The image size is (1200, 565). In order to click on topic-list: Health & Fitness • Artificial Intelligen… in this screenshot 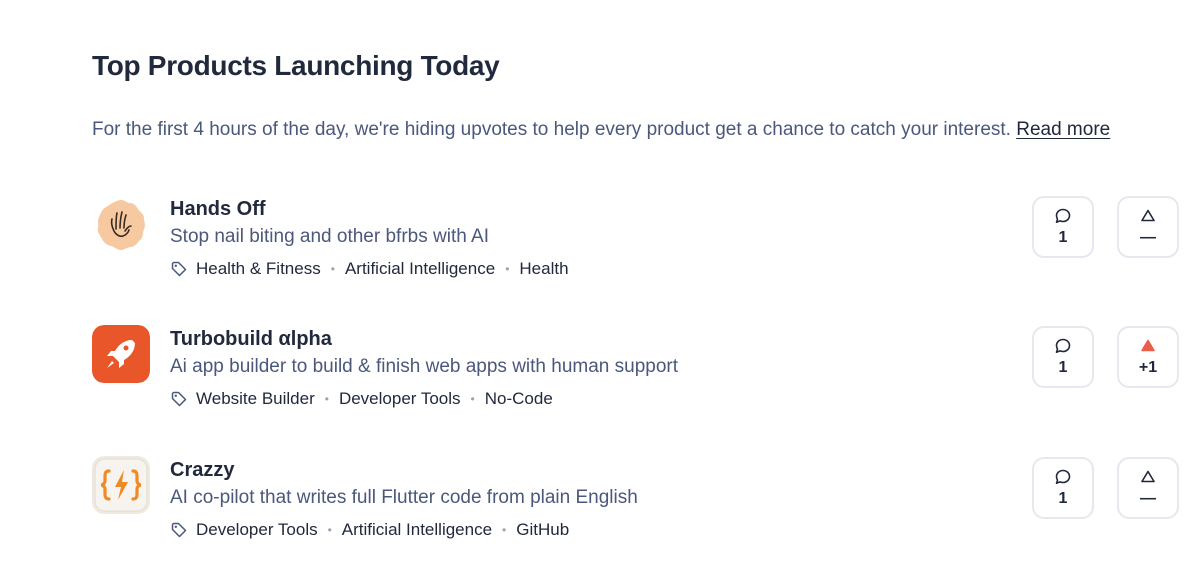, I will do `click(369, 269)`.